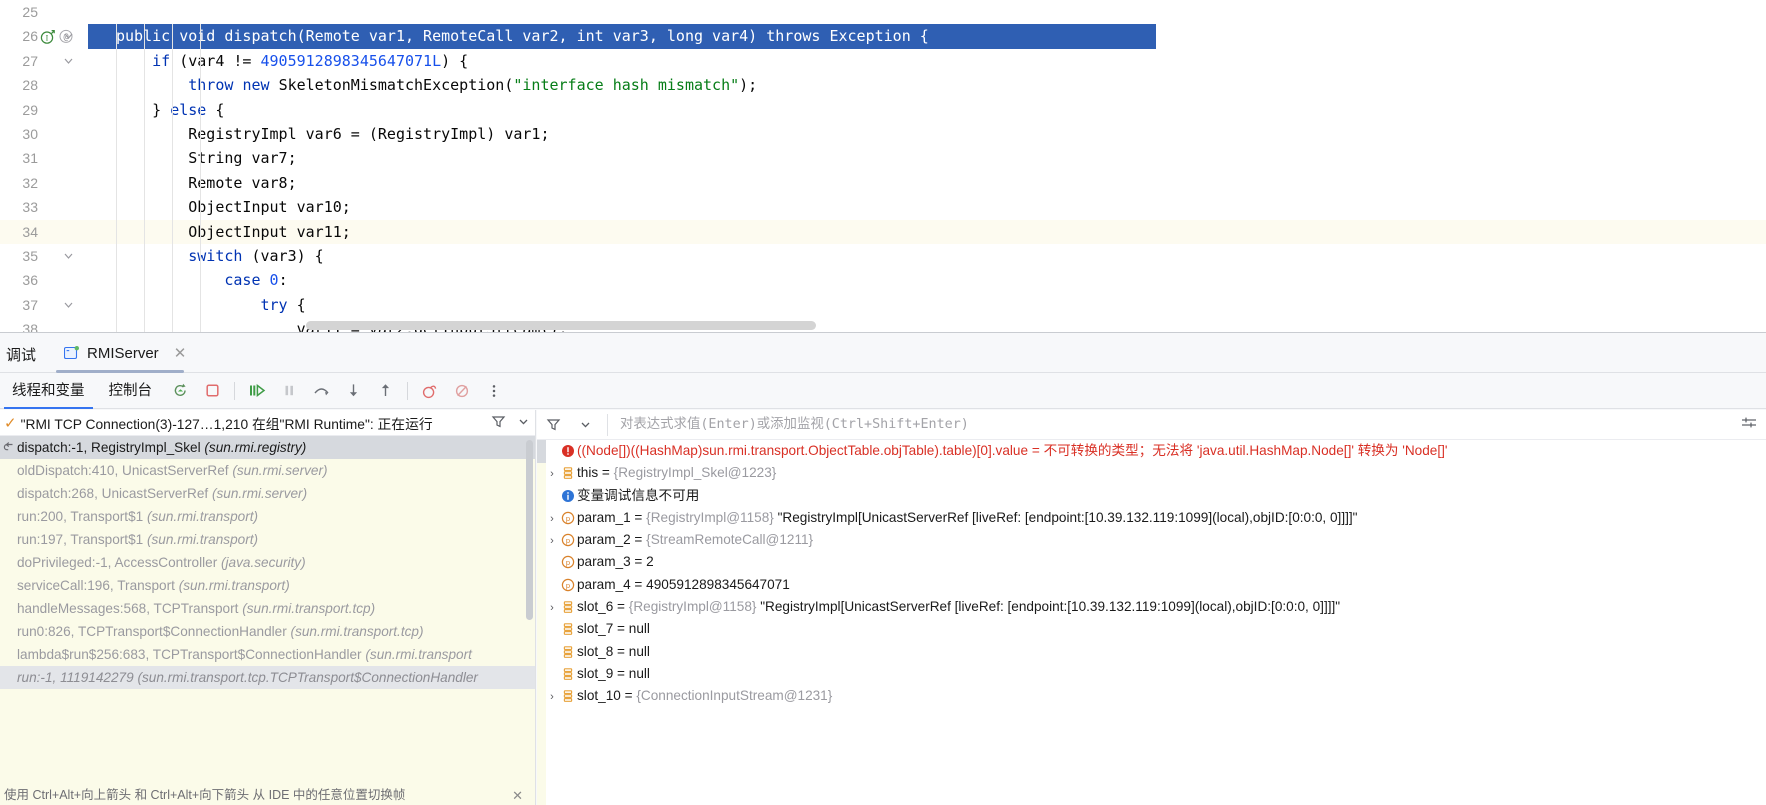  What do you see at coordinates (1190, 424) in the screenshot?
I see `watch-expression-input` at bounding box center [1190, 424].